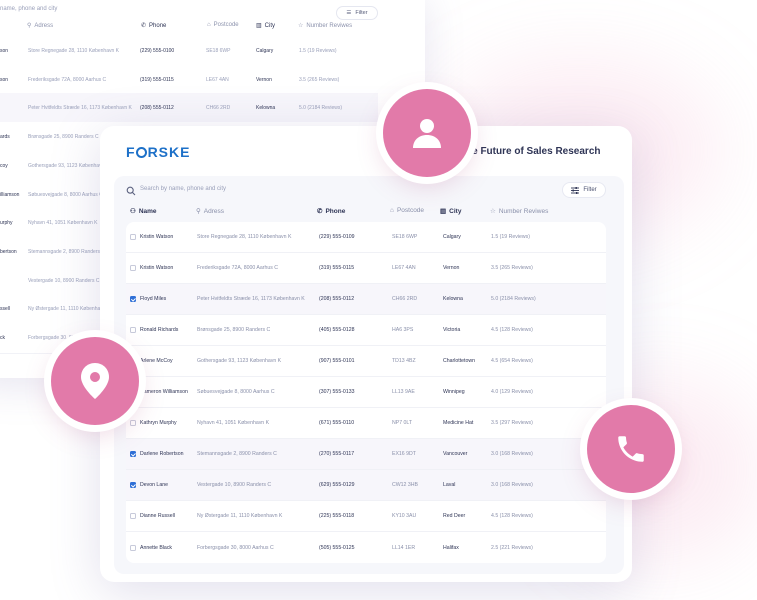 The width and height of the screenshot is (757, 600). I want to click on col-reviews: ☆ Number Reviwes, so click(519, 211).